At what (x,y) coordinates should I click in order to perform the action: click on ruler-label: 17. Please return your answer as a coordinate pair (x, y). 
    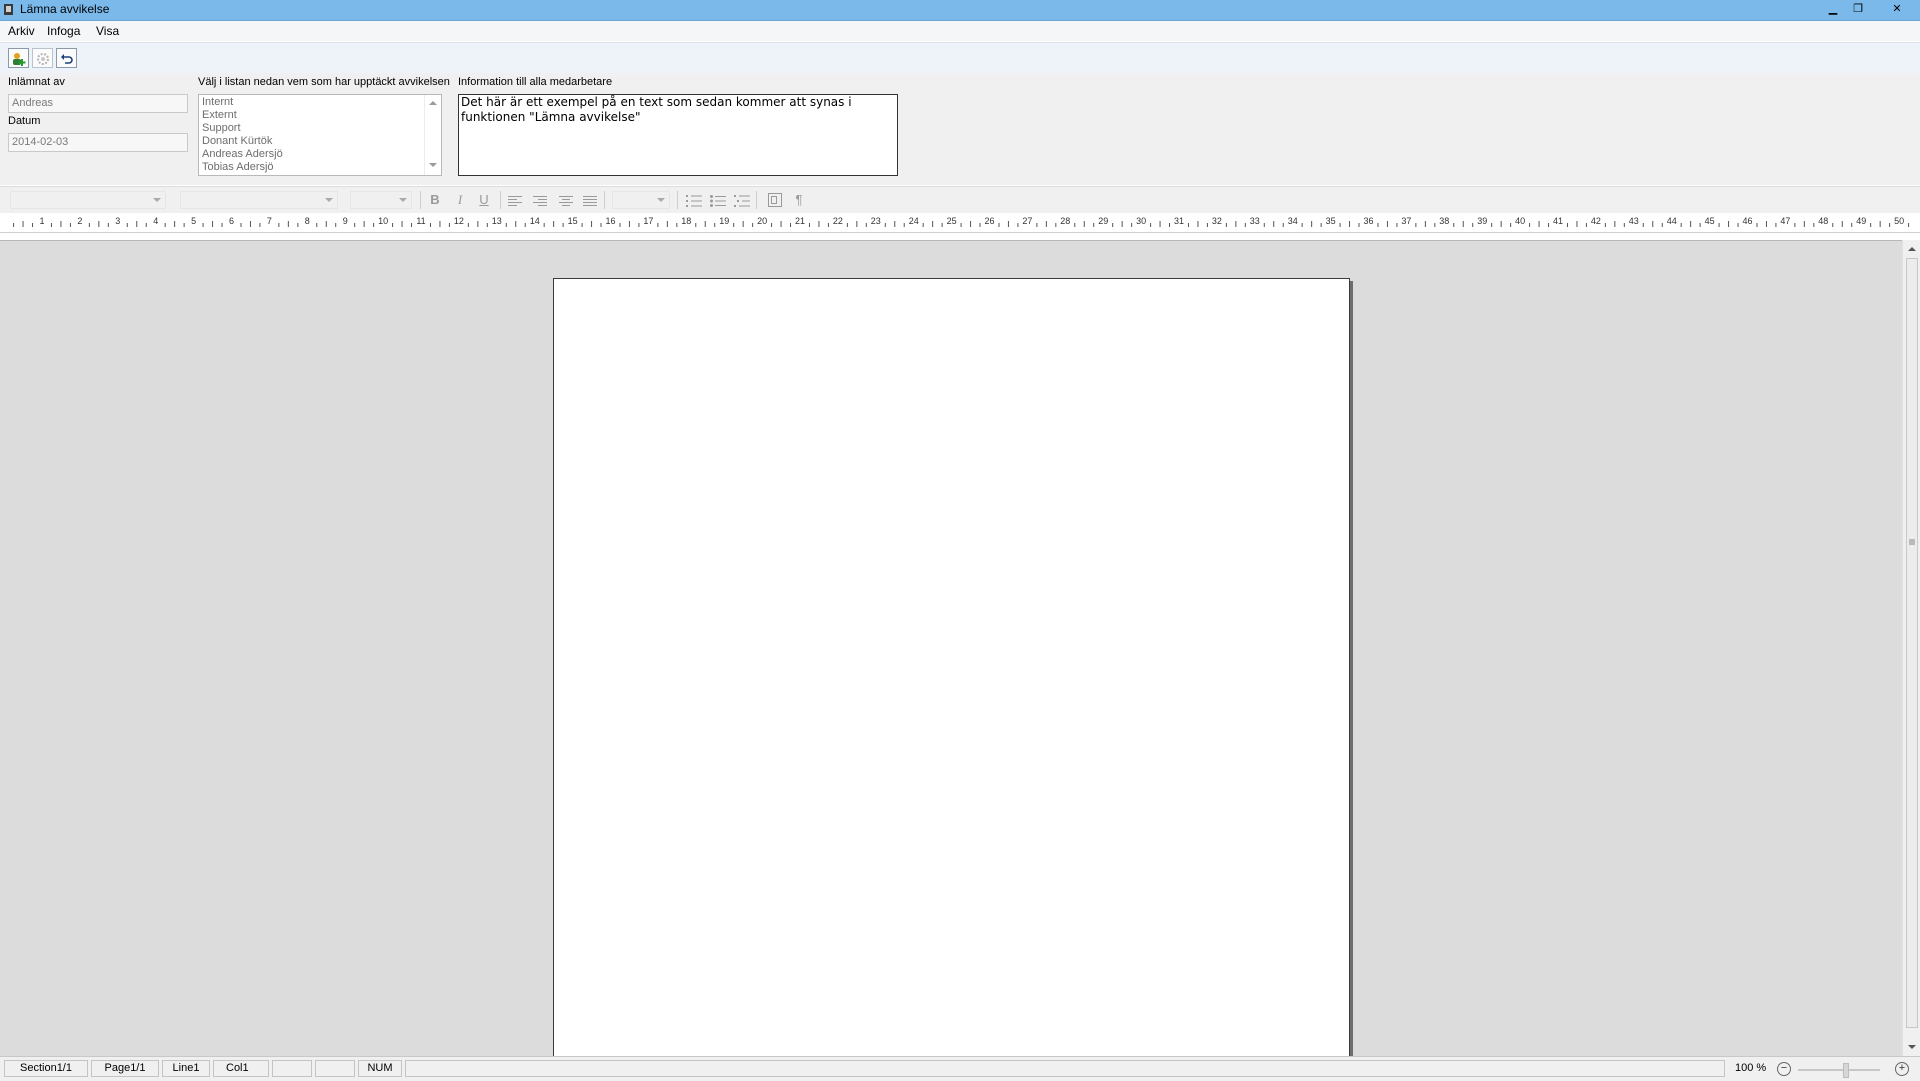
    Looking at the image, I should click on (648, 221).